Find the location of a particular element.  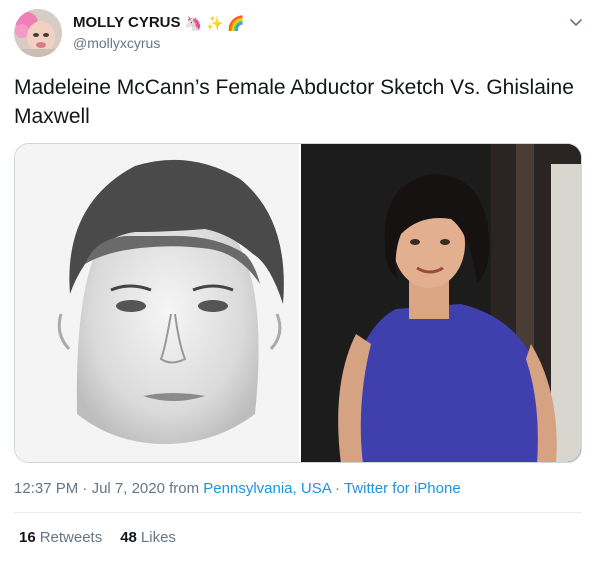

tweet-time: 12:37 PM is located at coordinates (46, 488).